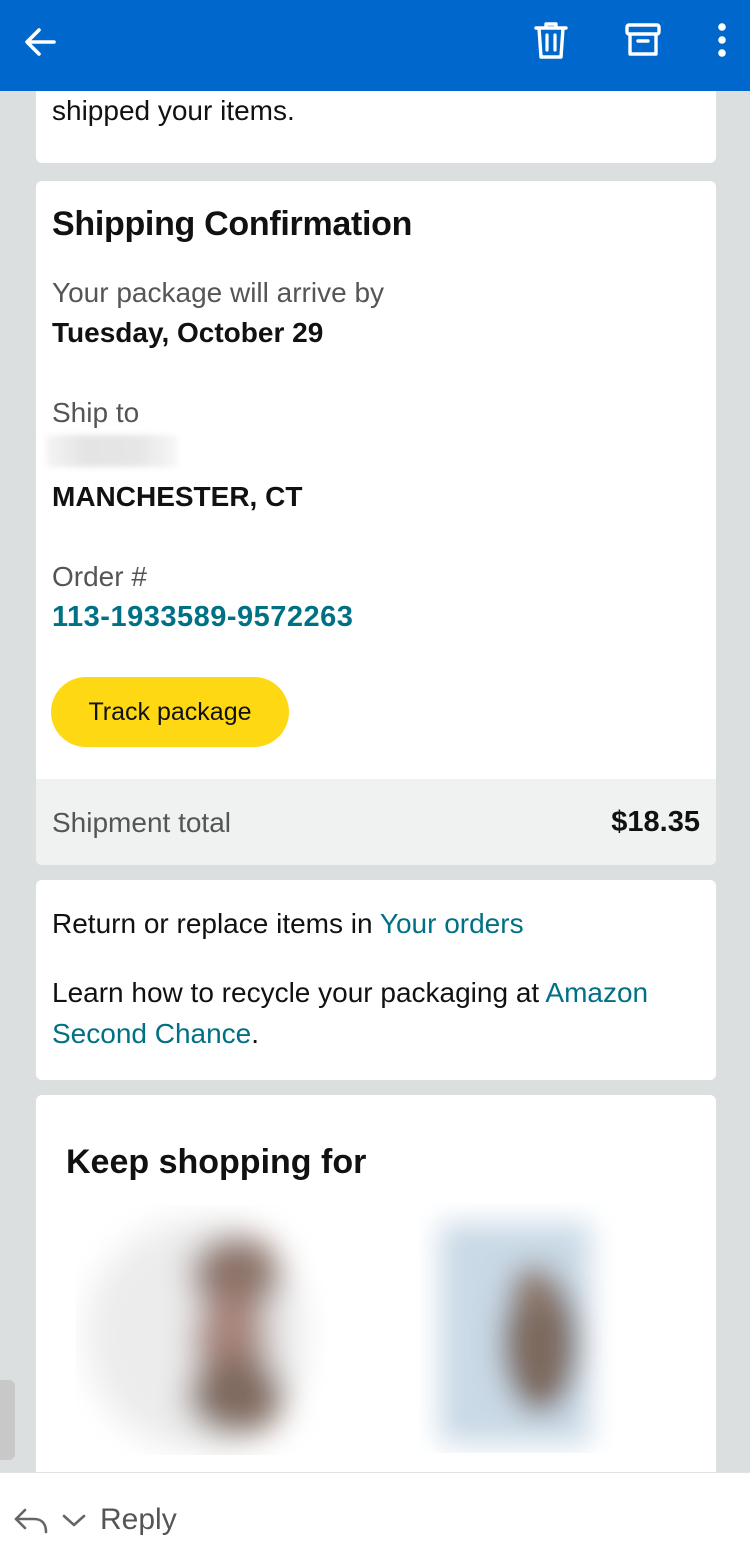  What do you see at coordinates (31, 1521) in the screenshot?
I see `reply-arrow-icon` at bounding box center [31, 1521].